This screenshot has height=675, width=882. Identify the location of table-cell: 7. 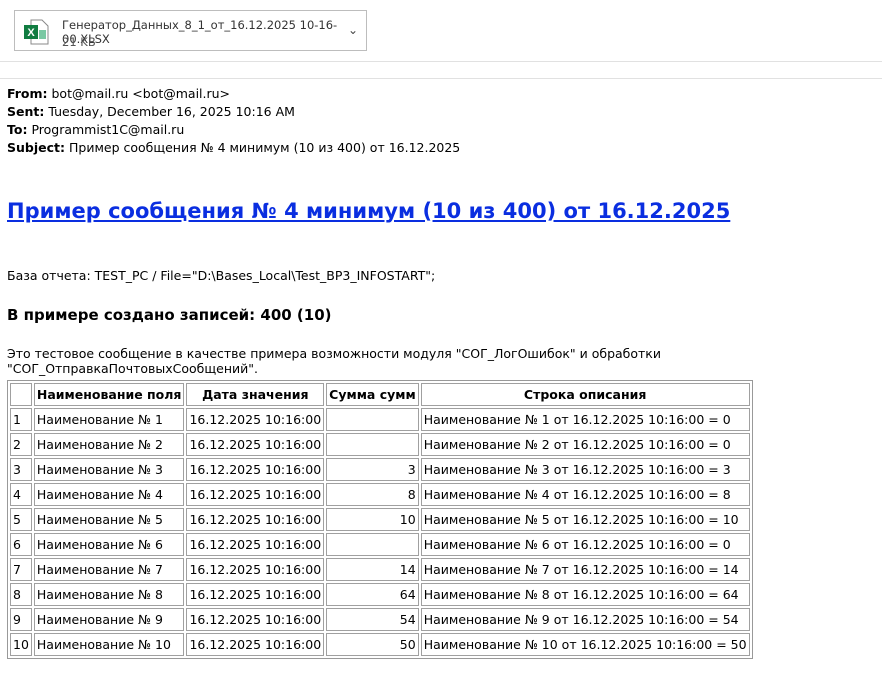
(21, 569).